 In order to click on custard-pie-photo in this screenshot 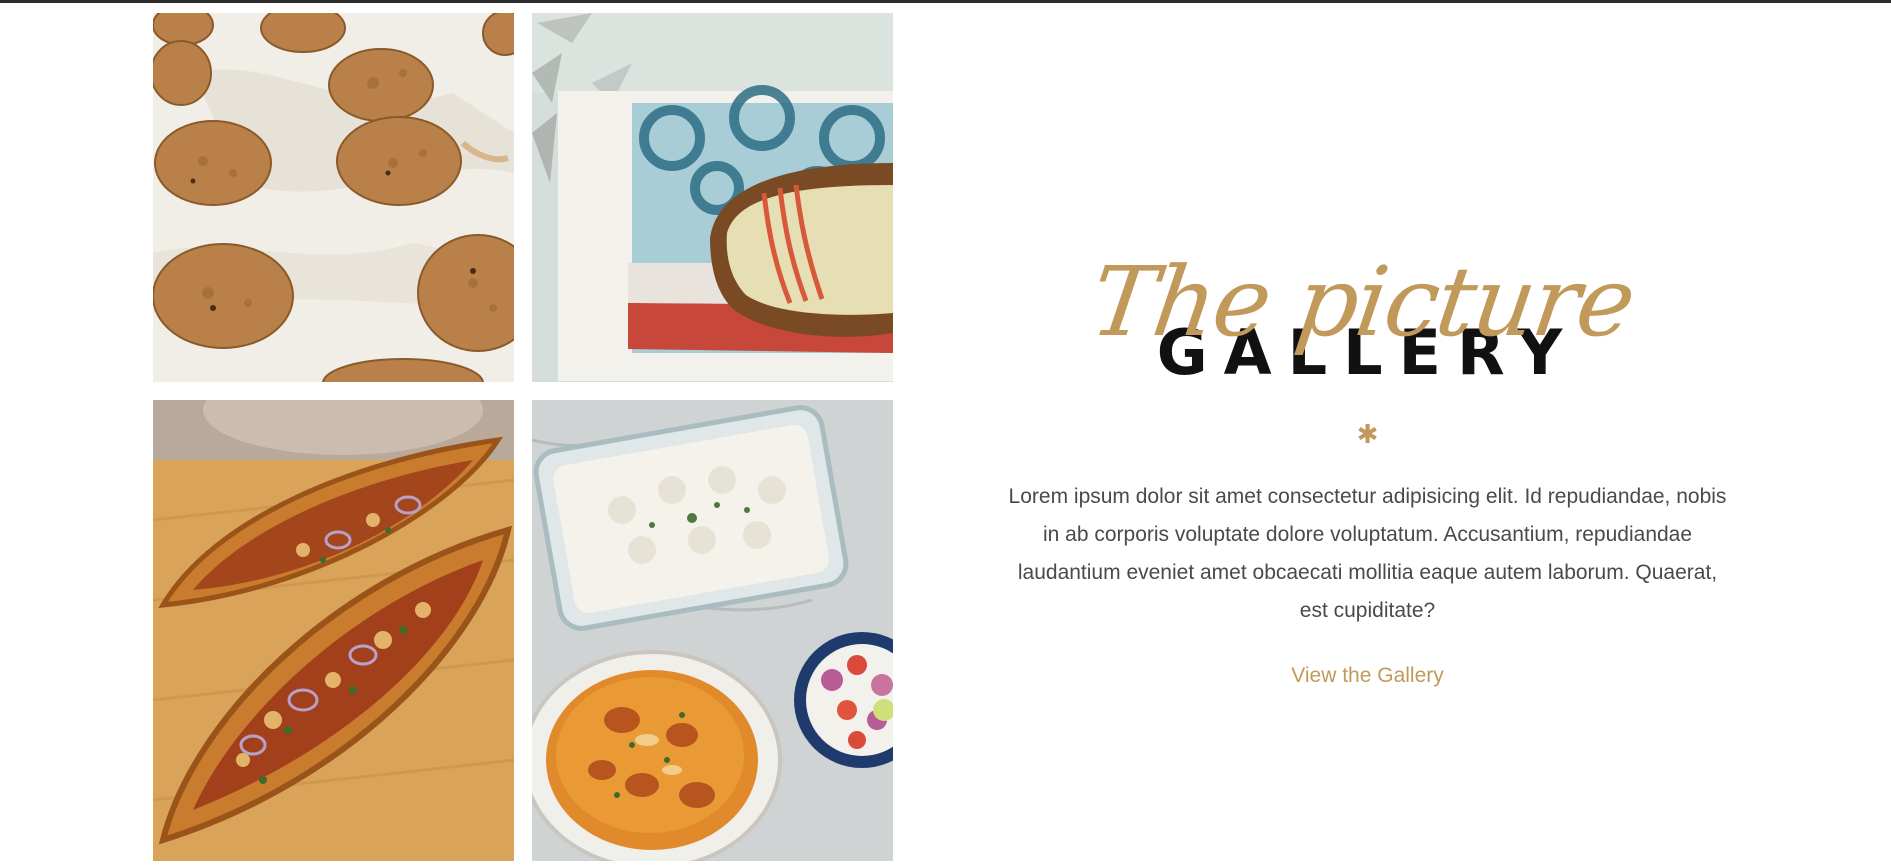, I will do `click(712, 197)`.